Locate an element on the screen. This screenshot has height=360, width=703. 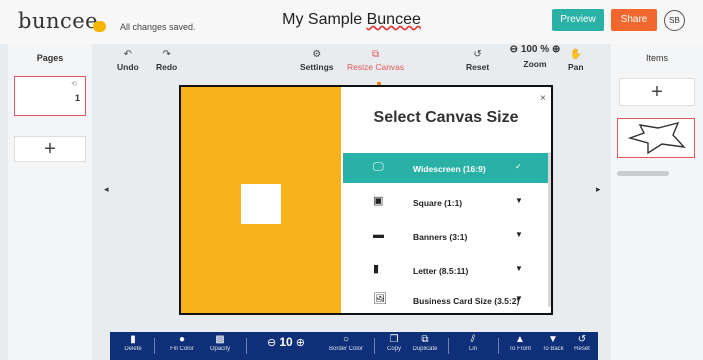
pages-heading: Pages is located at coordinates (50, 58).